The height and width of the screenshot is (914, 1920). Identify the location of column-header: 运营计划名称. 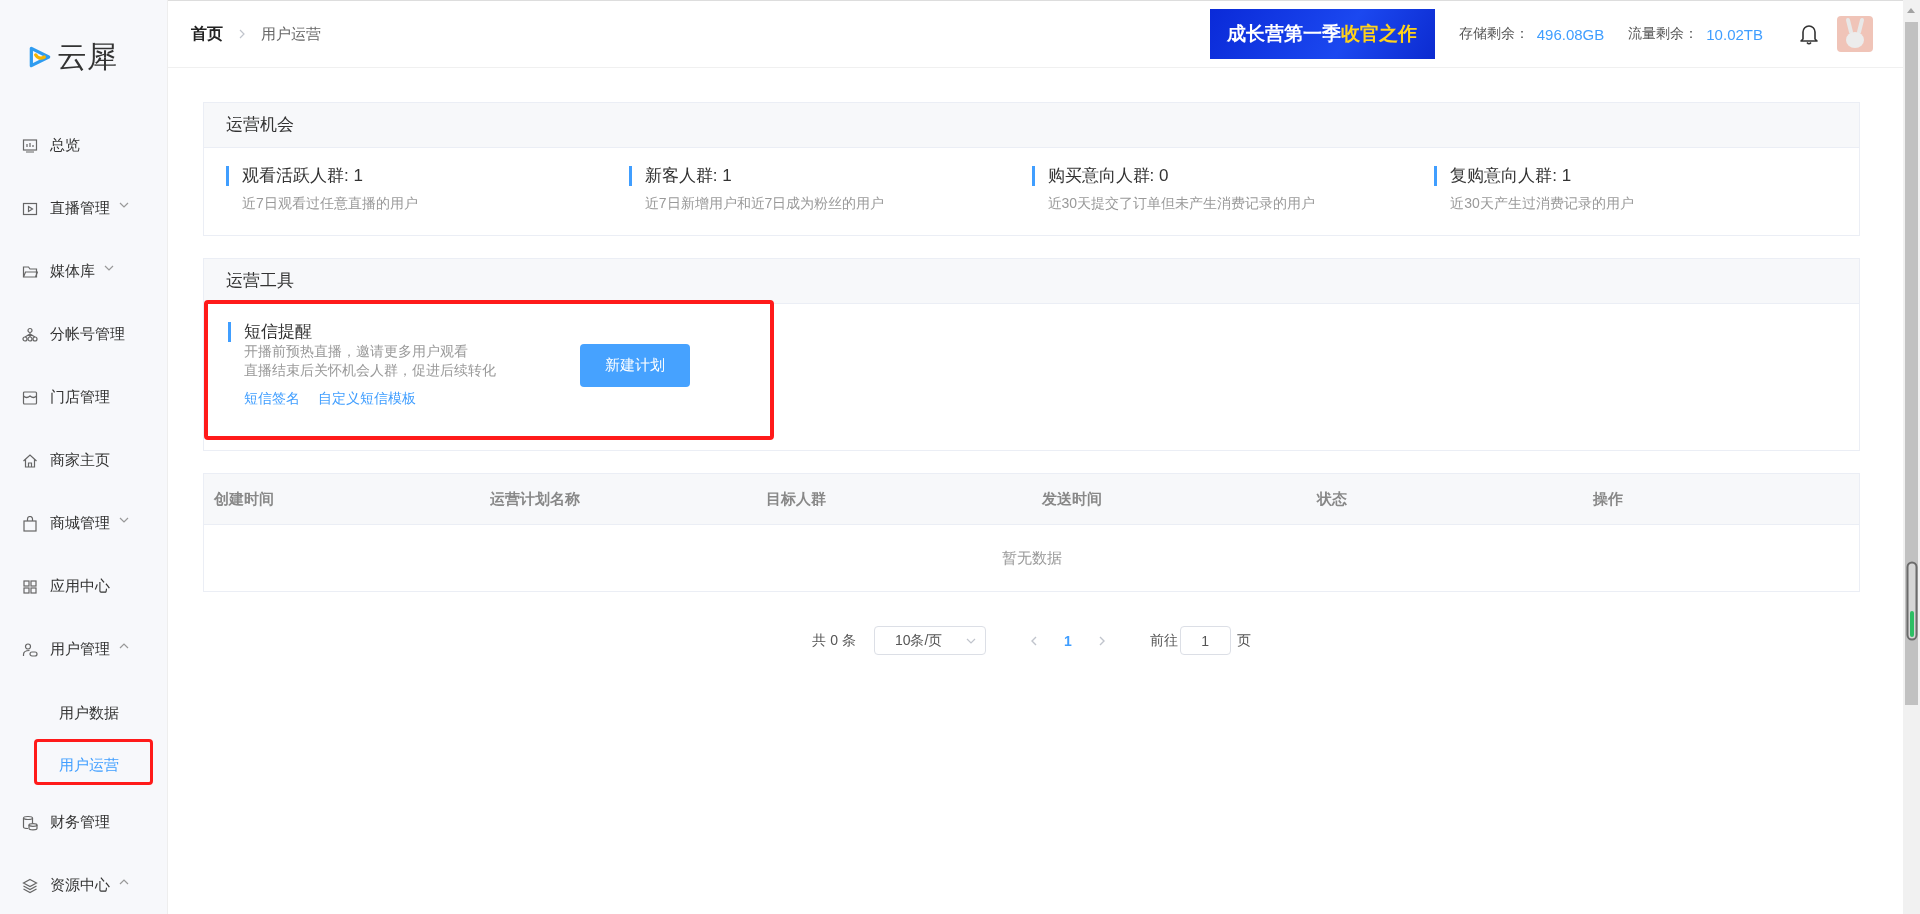
(534, 499).